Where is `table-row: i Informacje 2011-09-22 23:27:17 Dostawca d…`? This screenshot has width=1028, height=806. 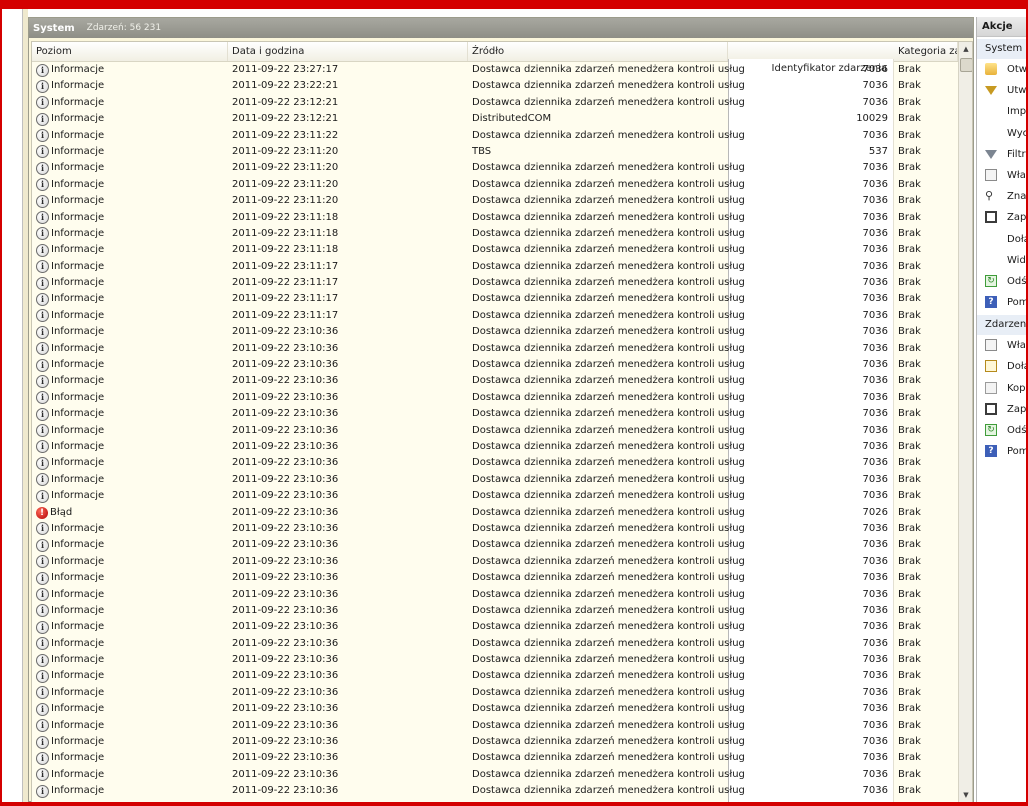 table-row: i Informacje 2011-09-22 23:27:17 Dostawca d… is located at coordinates (495, 70).